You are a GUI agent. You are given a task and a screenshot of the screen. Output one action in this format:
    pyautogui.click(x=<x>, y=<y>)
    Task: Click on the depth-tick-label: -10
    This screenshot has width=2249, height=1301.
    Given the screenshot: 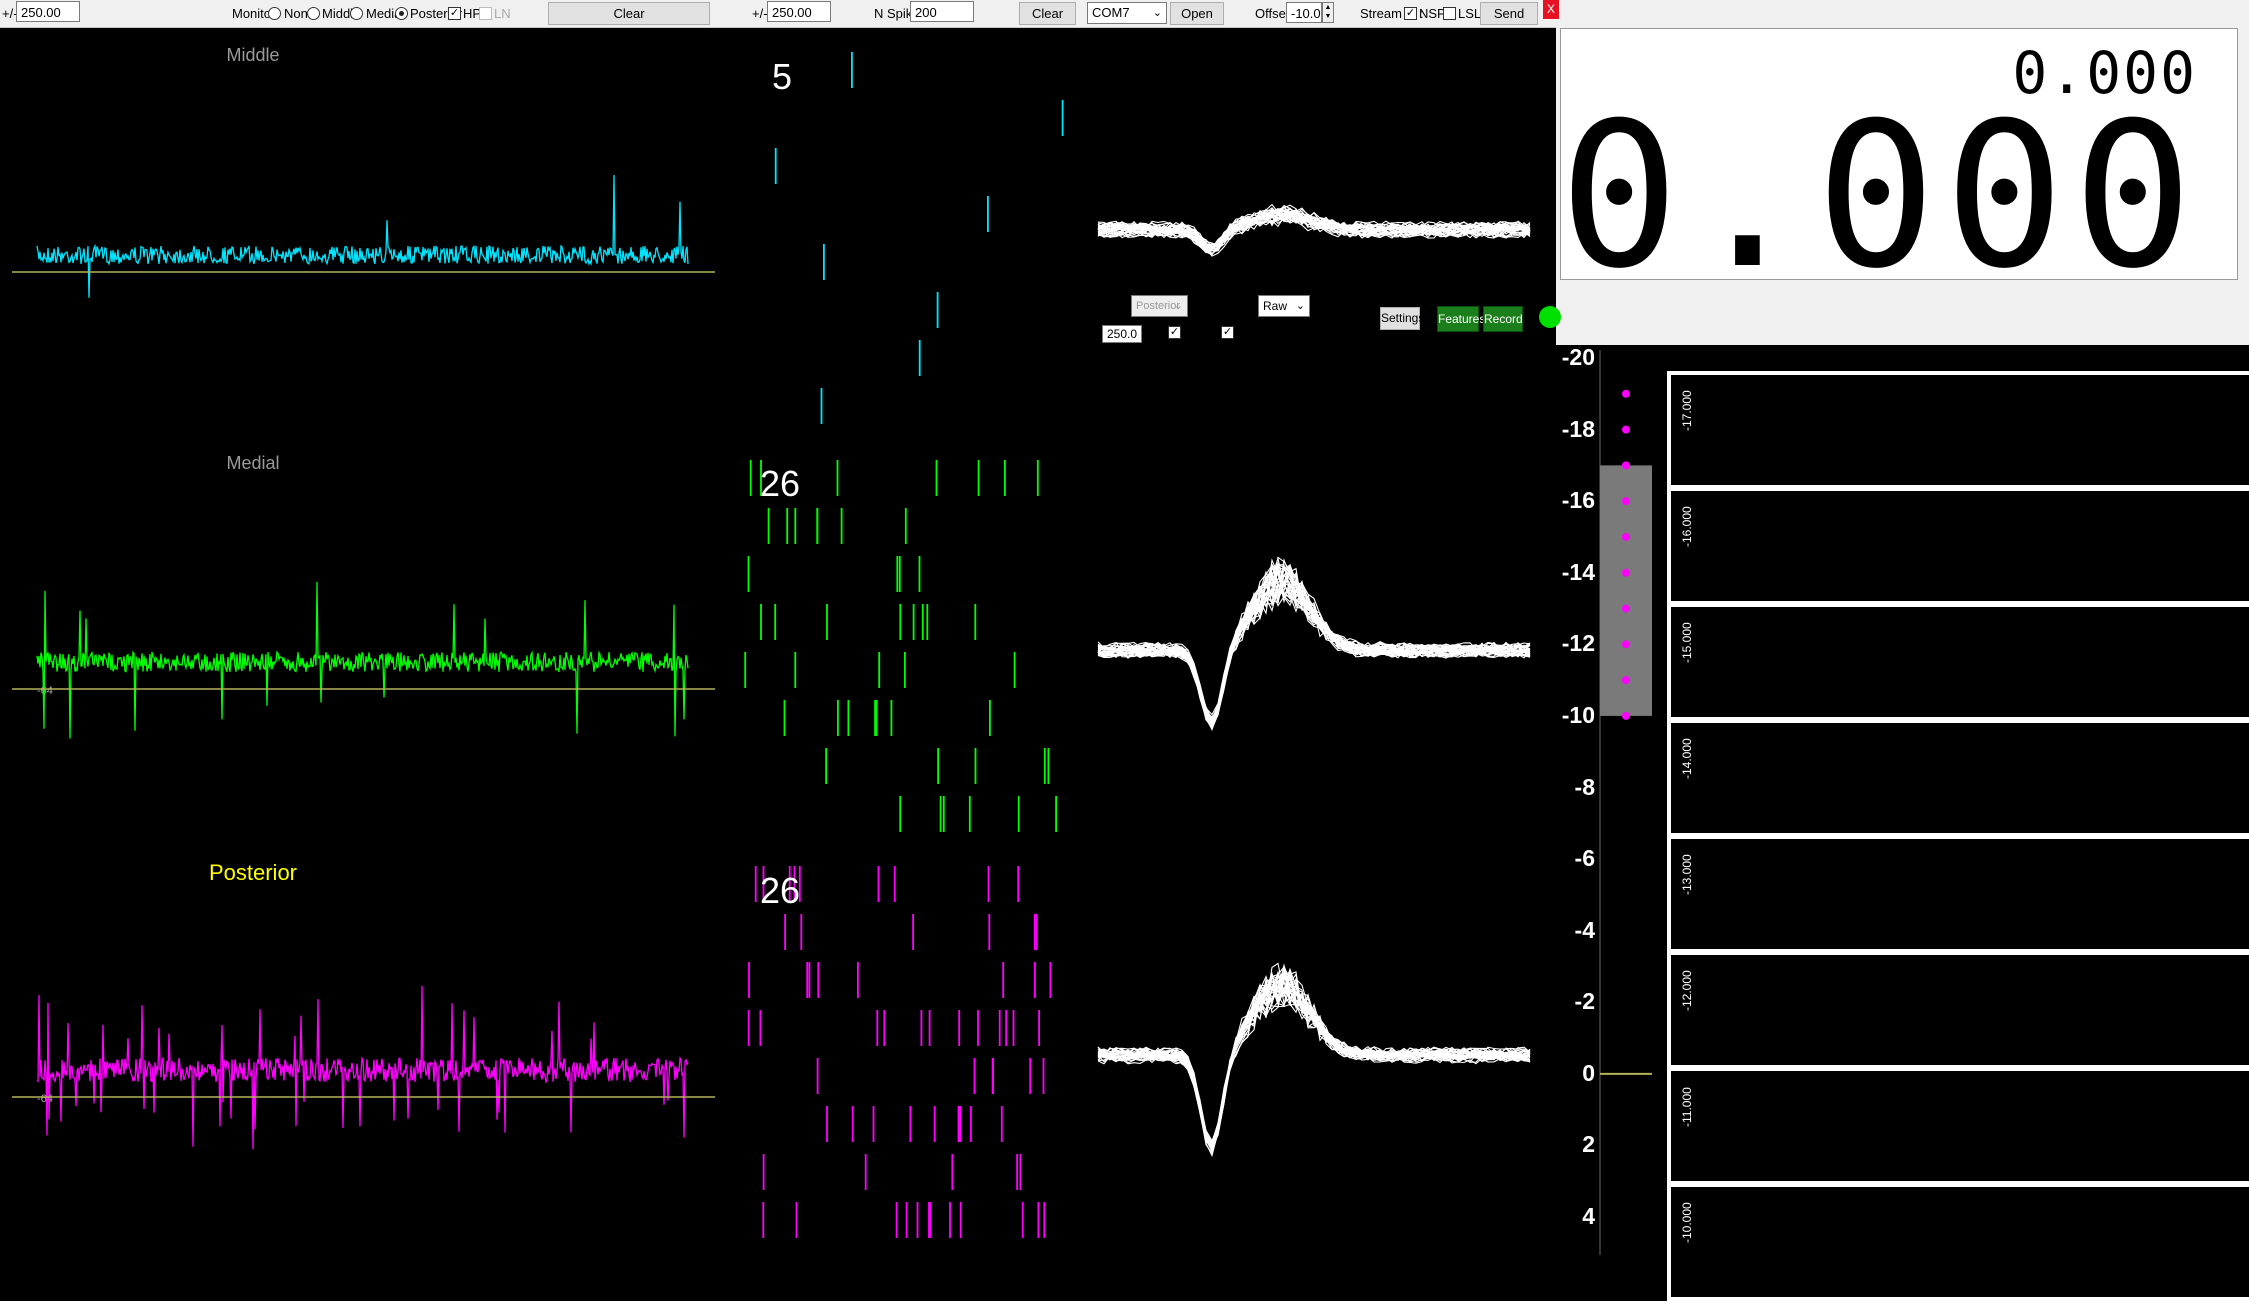 What is the action you would take?
    pyautogui.click(x=1578, y=714)
    